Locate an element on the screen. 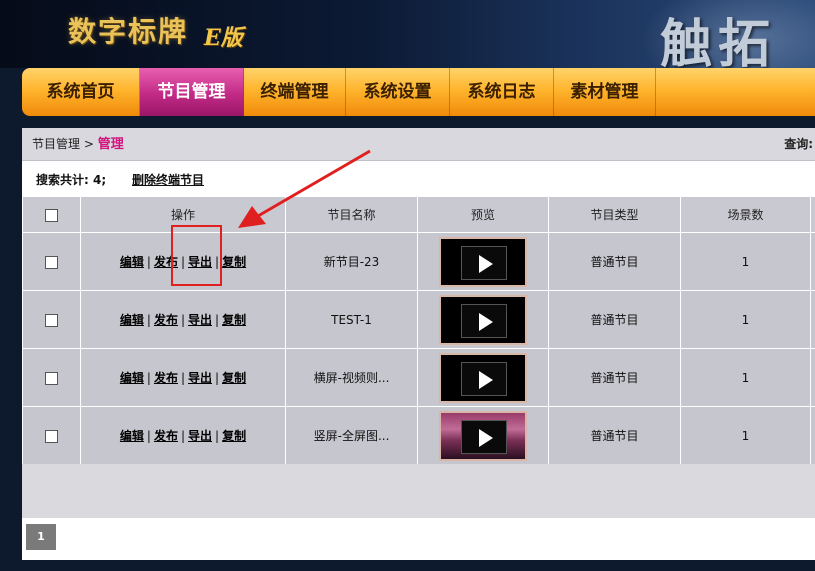  nav-item-logs: 系统日志 is located at coordinates (502, 92).